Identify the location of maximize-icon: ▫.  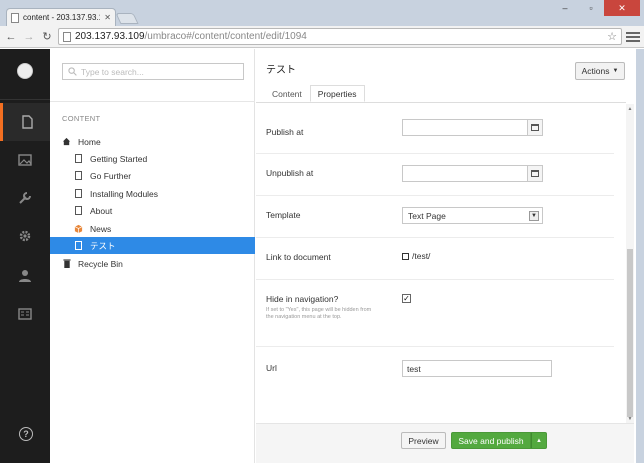
(591, 8).